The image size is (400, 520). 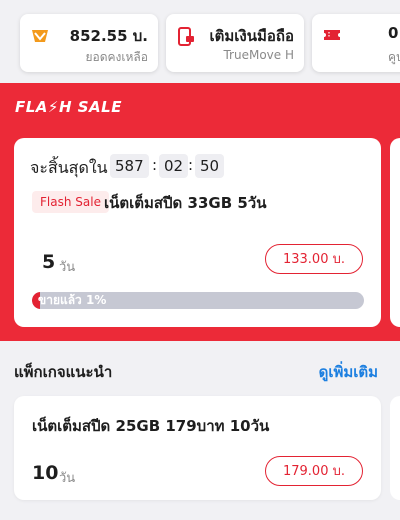 What do you see at coordinates (45, 473) in the screenshot?
I see `package-days: 10` at bounding box center [45, 473].